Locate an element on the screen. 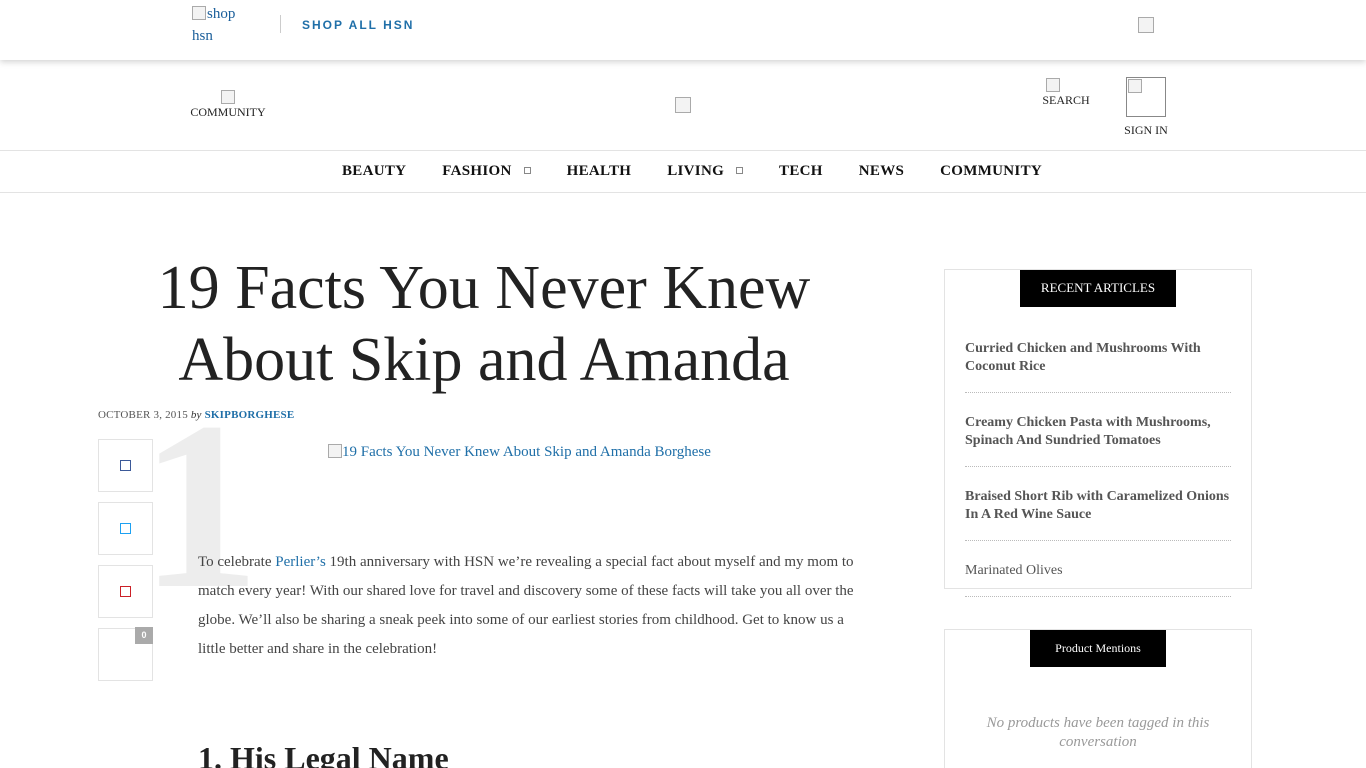 The width and height of the screenshot is (1366, 768). nav-item-news: NEWS is located at coordinates (881, 171).